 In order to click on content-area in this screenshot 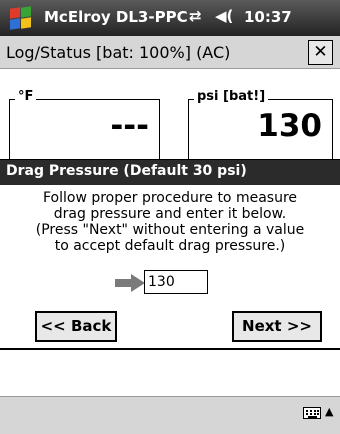, I will do `click(170, 373)`.